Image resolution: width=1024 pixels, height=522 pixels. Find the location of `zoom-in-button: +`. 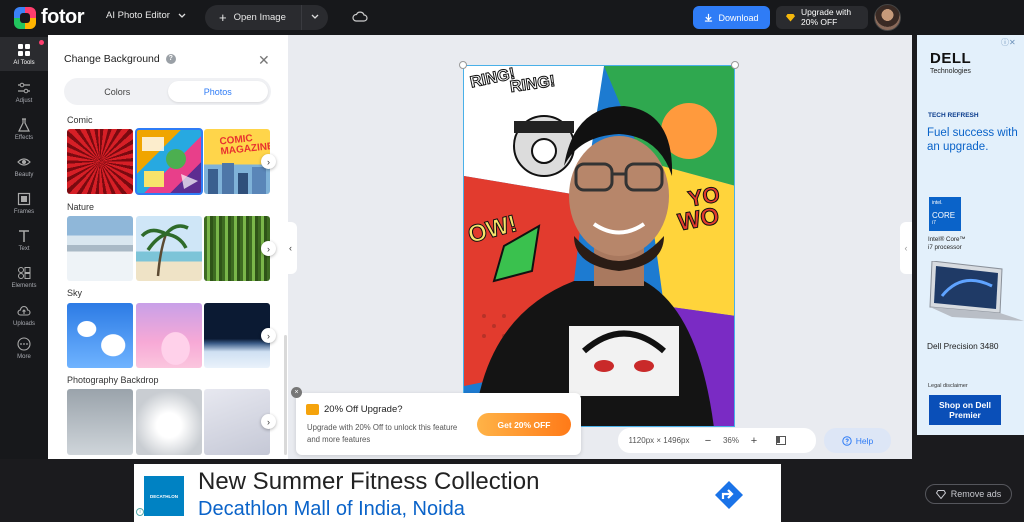

zoom-in-button: + is located at coordinates (754, 441).